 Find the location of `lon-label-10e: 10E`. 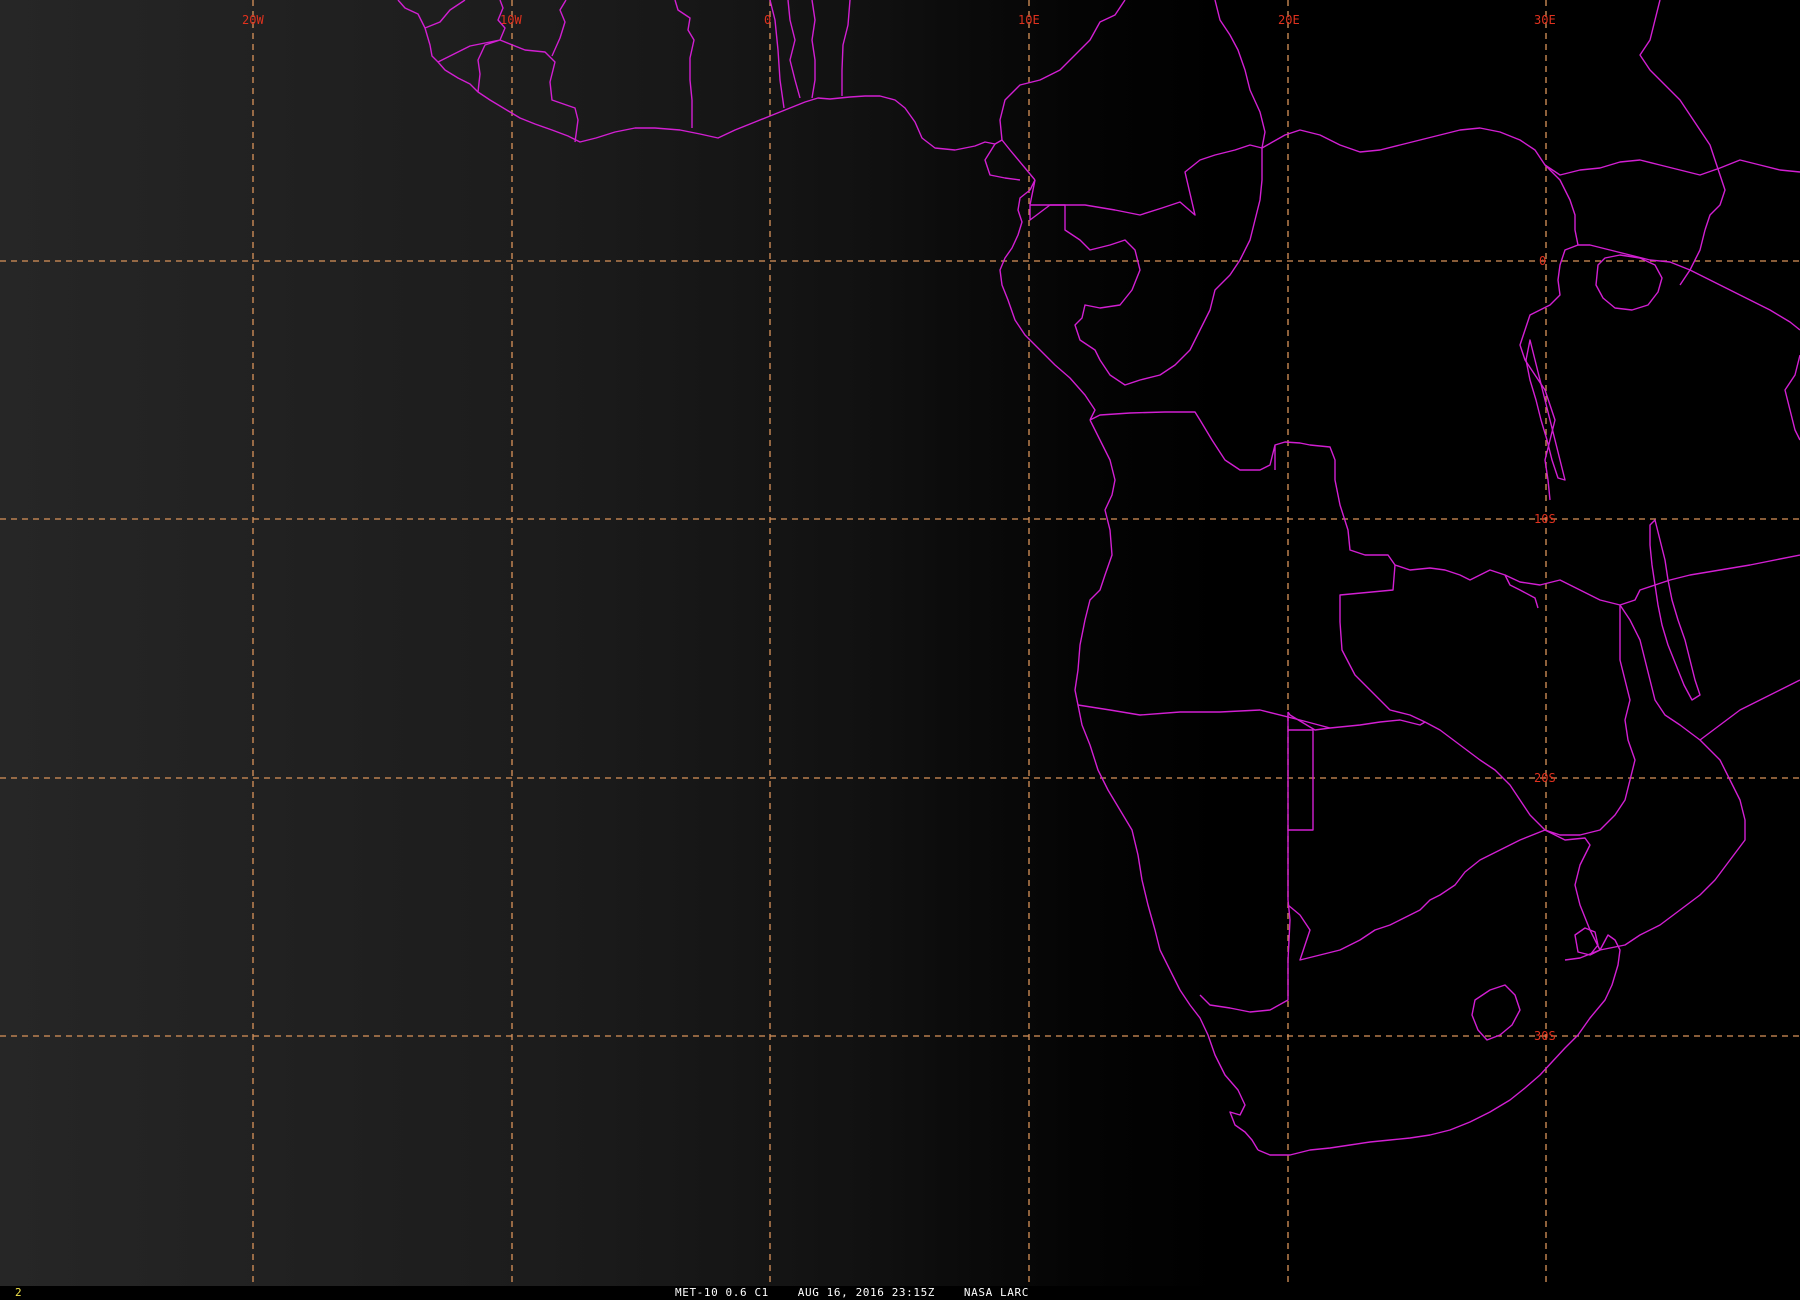

lon-label-10e: 10E is located at coordinates (1029, 20).